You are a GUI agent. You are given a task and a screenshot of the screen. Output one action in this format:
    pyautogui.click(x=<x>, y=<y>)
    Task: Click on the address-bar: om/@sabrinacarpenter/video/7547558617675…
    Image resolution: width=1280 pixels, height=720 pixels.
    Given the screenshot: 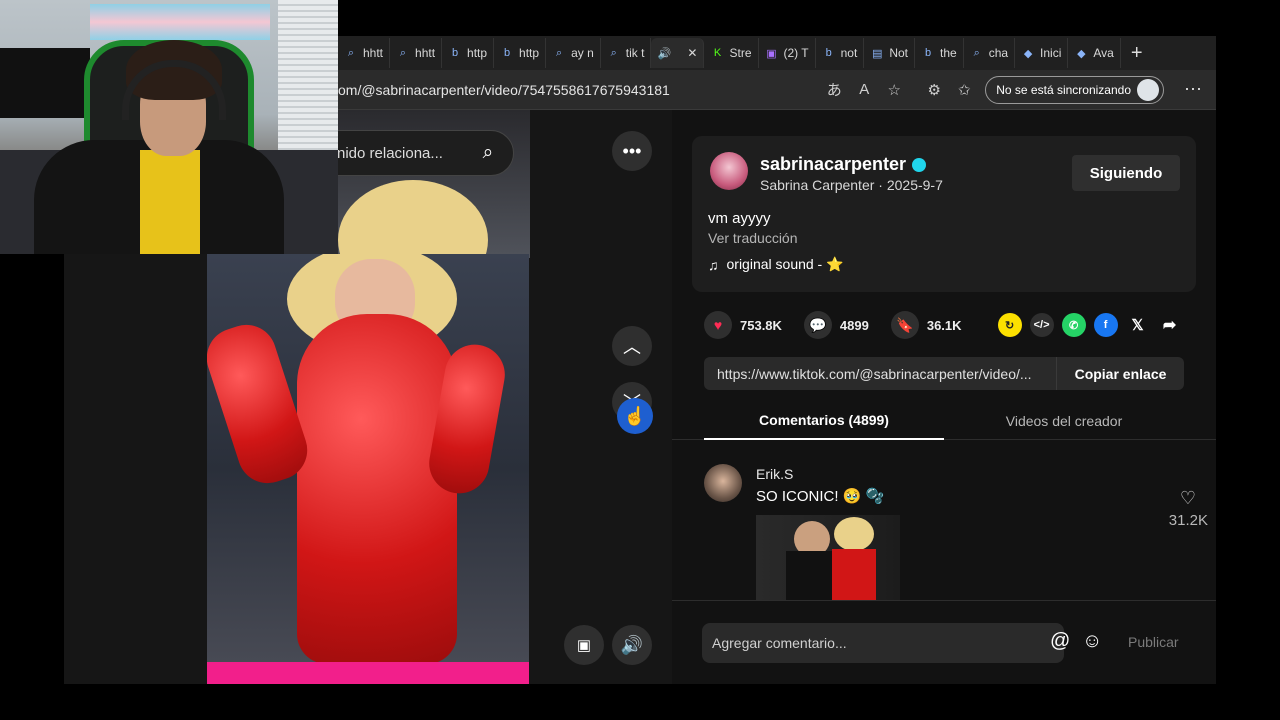 What is the action you would take?
    pyautogui.click(x=777, y=90)
    